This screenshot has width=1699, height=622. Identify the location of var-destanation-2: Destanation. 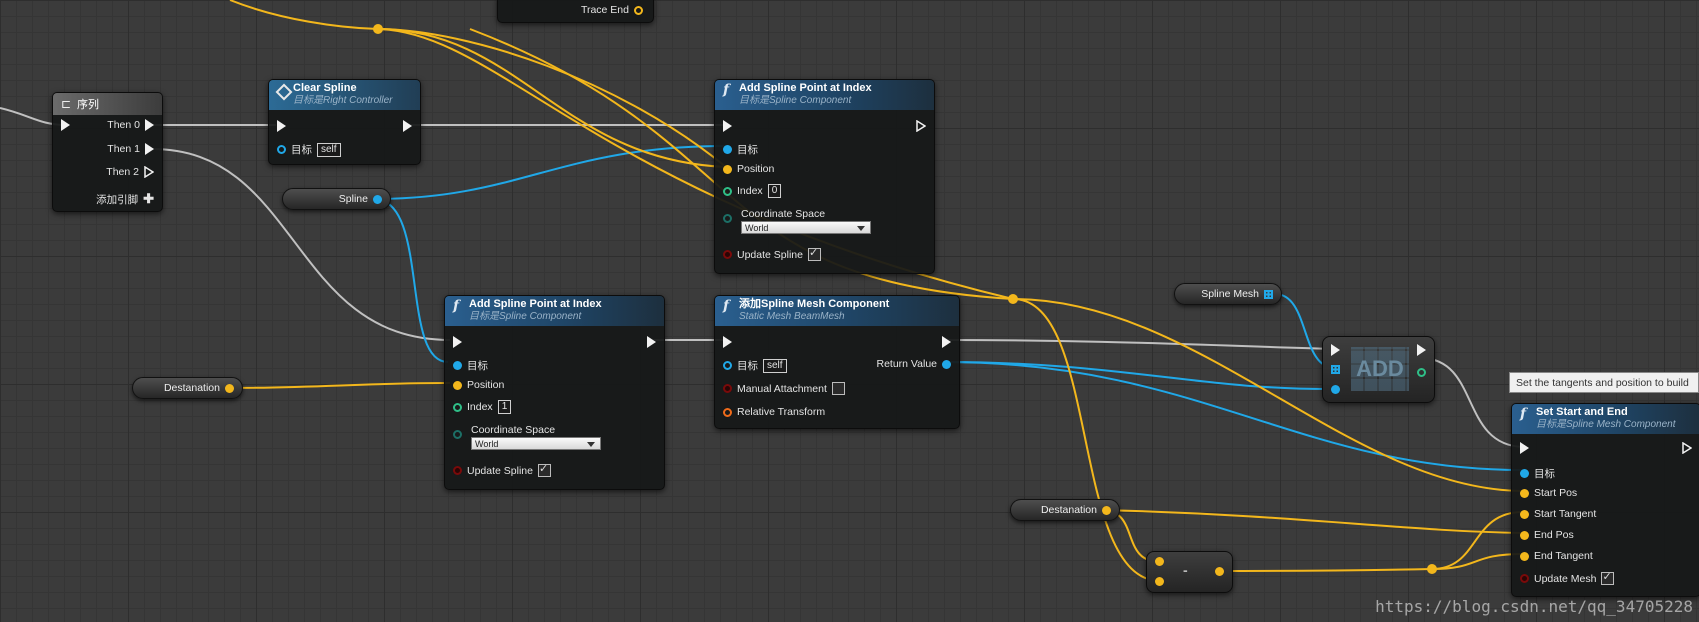
(1065, 510).